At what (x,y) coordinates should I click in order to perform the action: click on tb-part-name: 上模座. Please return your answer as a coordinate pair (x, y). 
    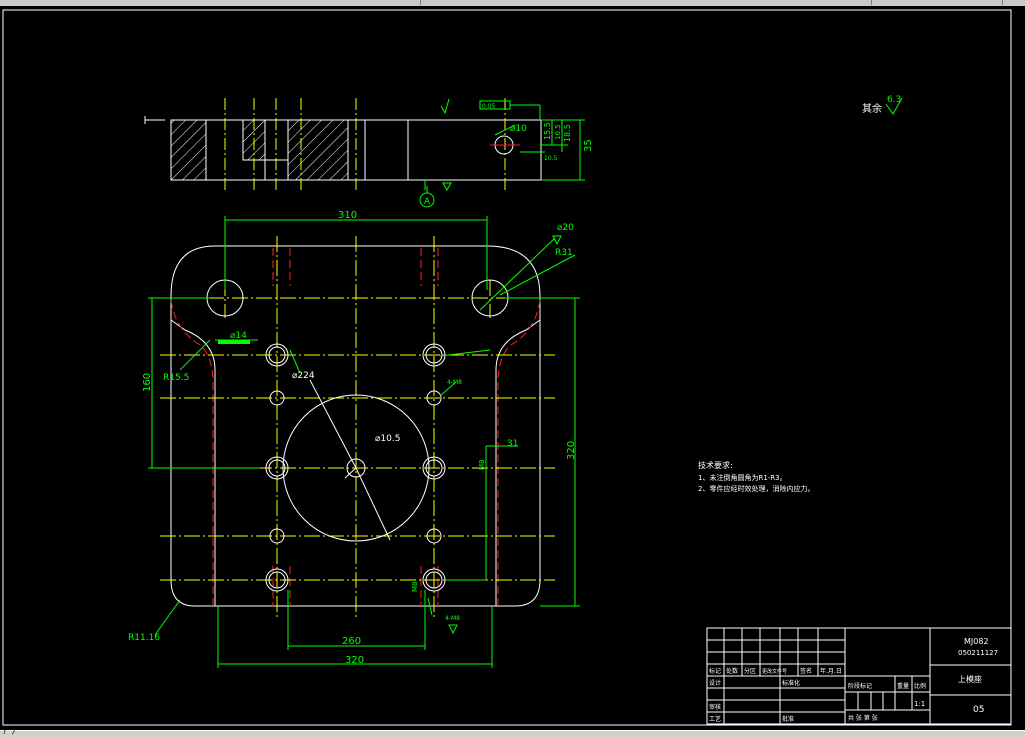
    Looking at the image, I should click on (970, 679).